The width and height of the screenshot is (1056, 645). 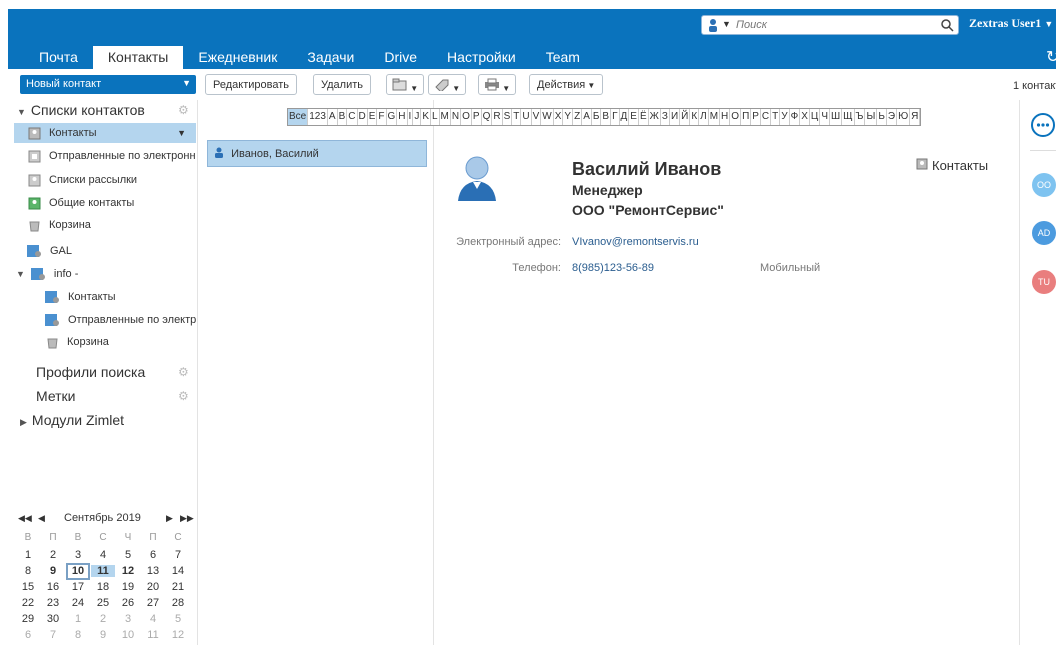 I want to click on calendar-day: 19, so click(x=128, y=587).